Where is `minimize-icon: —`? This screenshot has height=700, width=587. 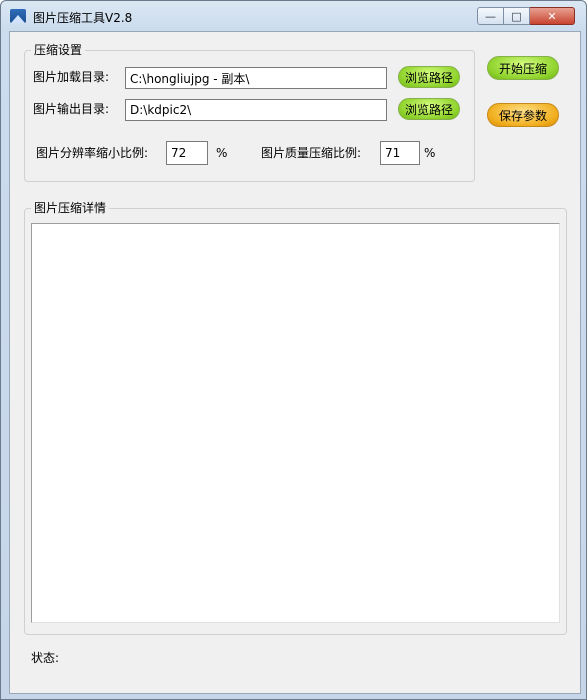 minimize-icon: — is located at coordinates (490, 16).